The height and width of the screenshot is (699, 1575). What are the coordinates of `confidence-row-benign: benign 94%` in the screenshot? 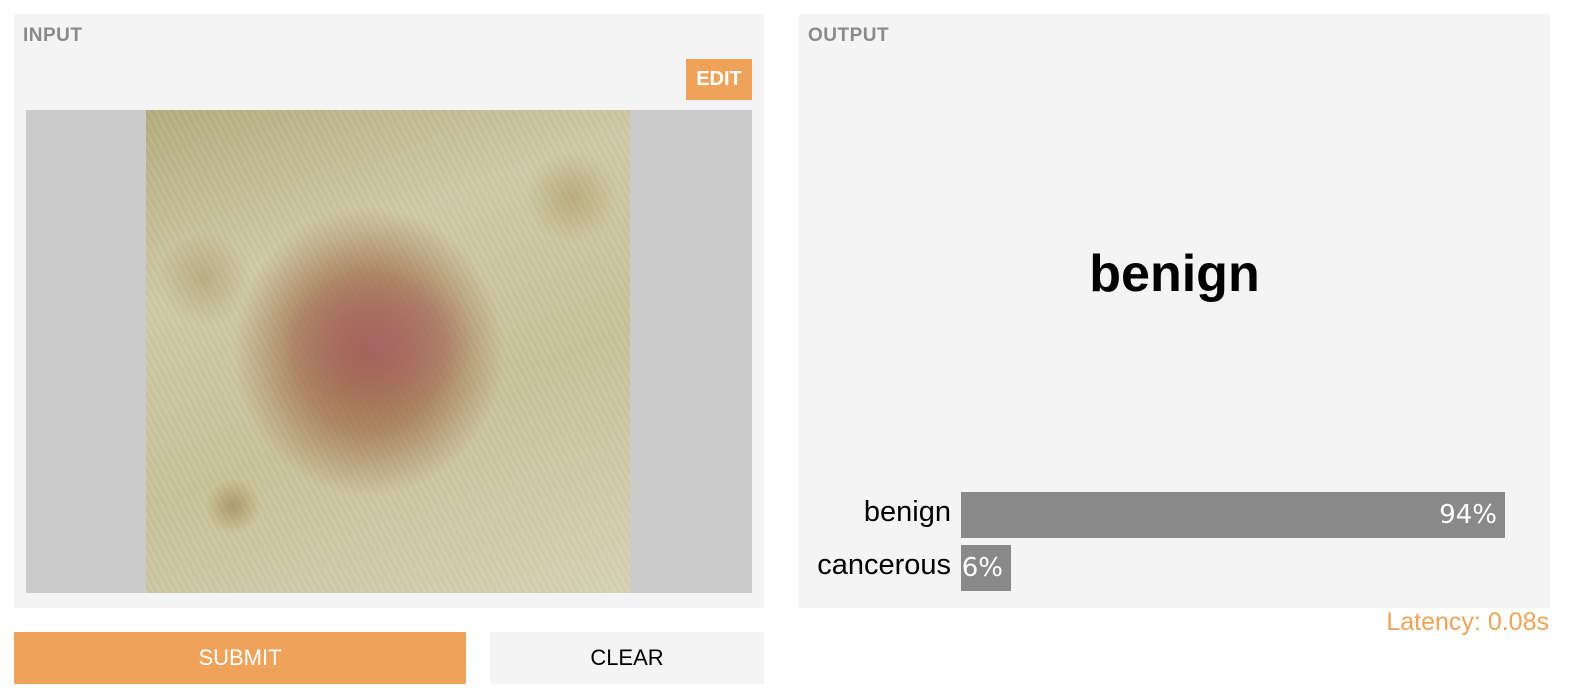 It's located at (1174, 515).